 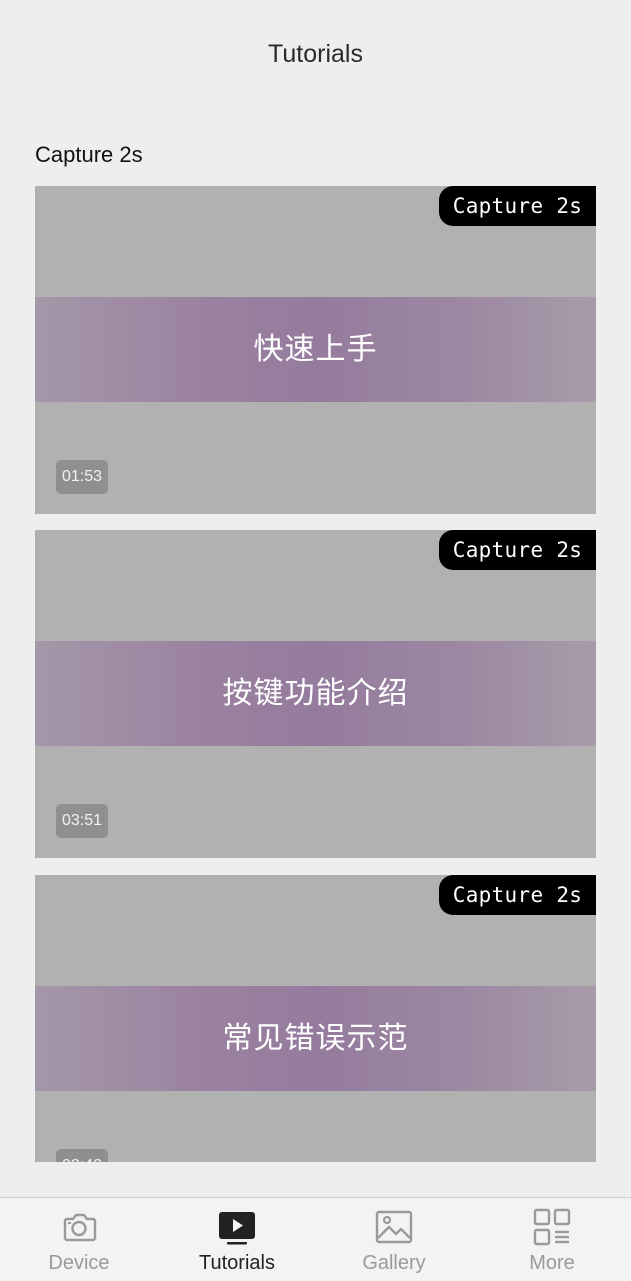 I want to click on nav-label: Gallery, so click(x=394, y=1263).